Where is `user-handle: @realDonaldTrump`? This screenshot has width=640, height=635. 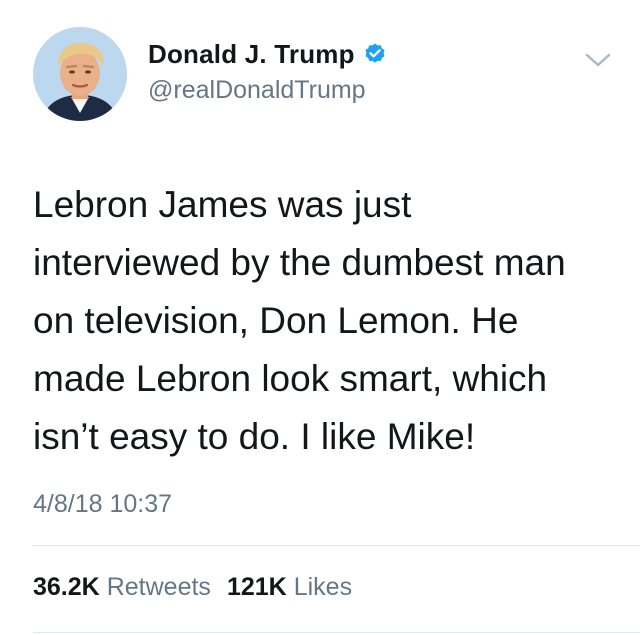
user-handle: @realDonaldTrump is located at coordinates (257, 90).